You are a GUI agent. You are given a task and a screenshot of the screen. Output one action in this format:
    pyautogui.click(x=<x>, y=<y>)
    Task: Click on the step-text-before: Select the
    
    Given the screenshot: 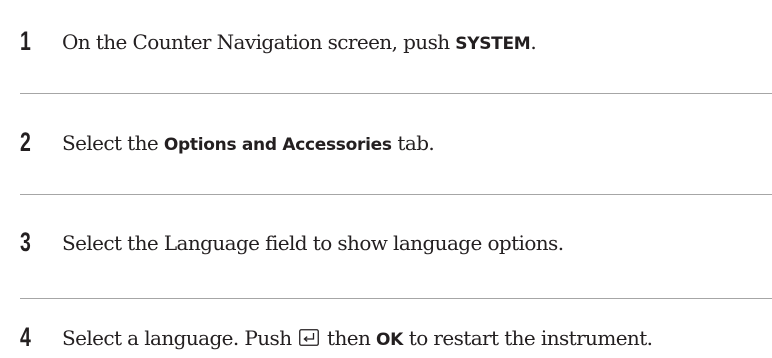 What is the action you would take?
    pyautogui.click(x=113, y=143)
    